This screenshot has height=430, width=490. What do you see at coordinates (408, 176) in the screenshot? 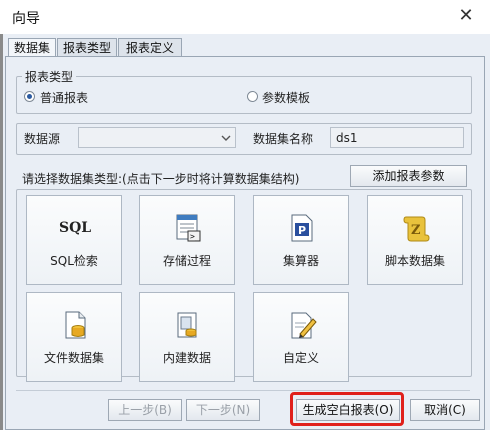
I see `add-report-param-button: 添加报表参数` at bounding box center [408, 176].